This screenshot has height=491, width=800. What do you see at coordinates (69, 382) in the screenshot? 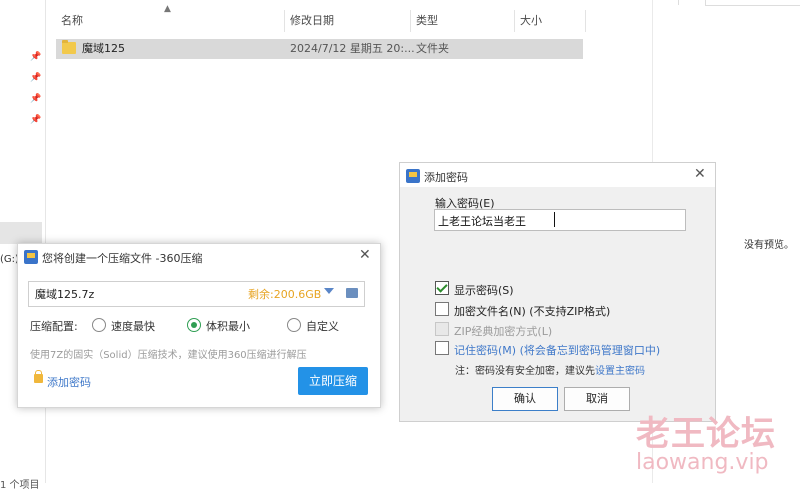
I see `add-password-link: 添加密码` at bounding box center [69, 382].